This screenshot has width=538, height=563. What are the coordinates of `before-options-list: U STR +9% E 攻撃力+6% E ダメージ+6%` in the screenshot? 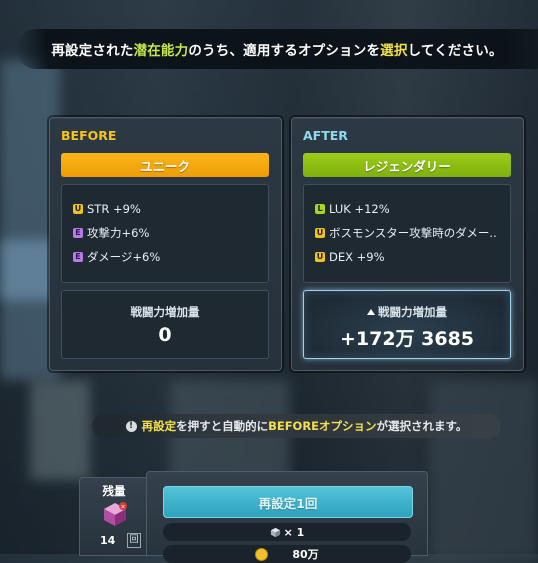 It's located at (165, 233).